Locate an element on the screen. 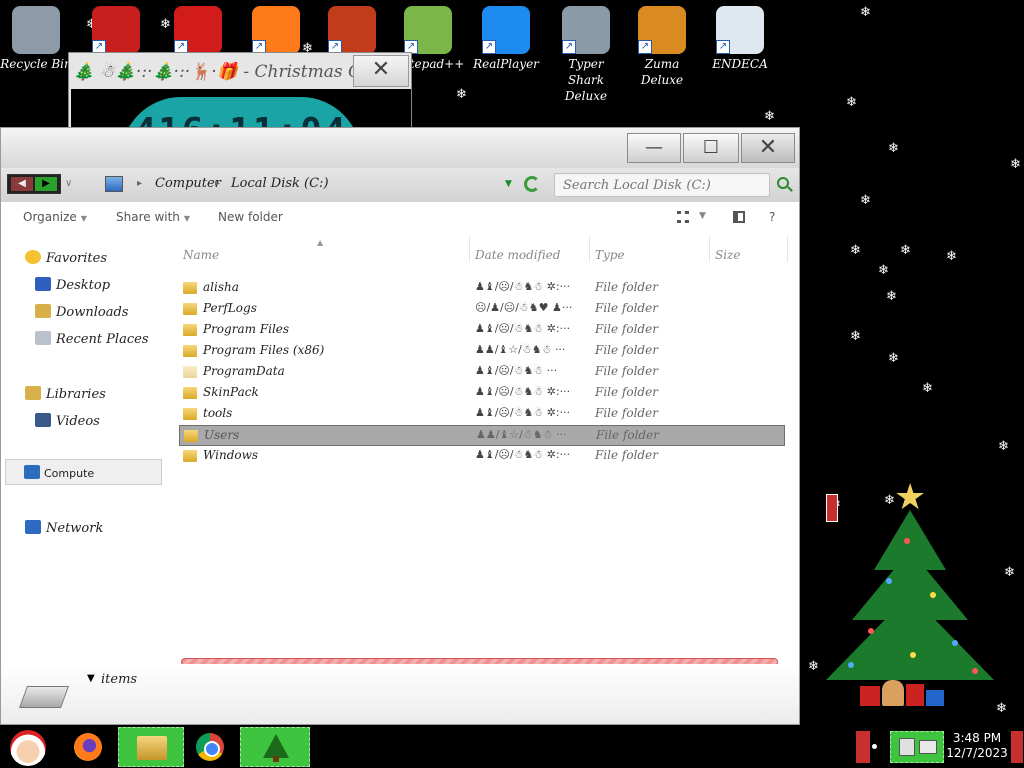  search-box is located at coordinates (662, 185).